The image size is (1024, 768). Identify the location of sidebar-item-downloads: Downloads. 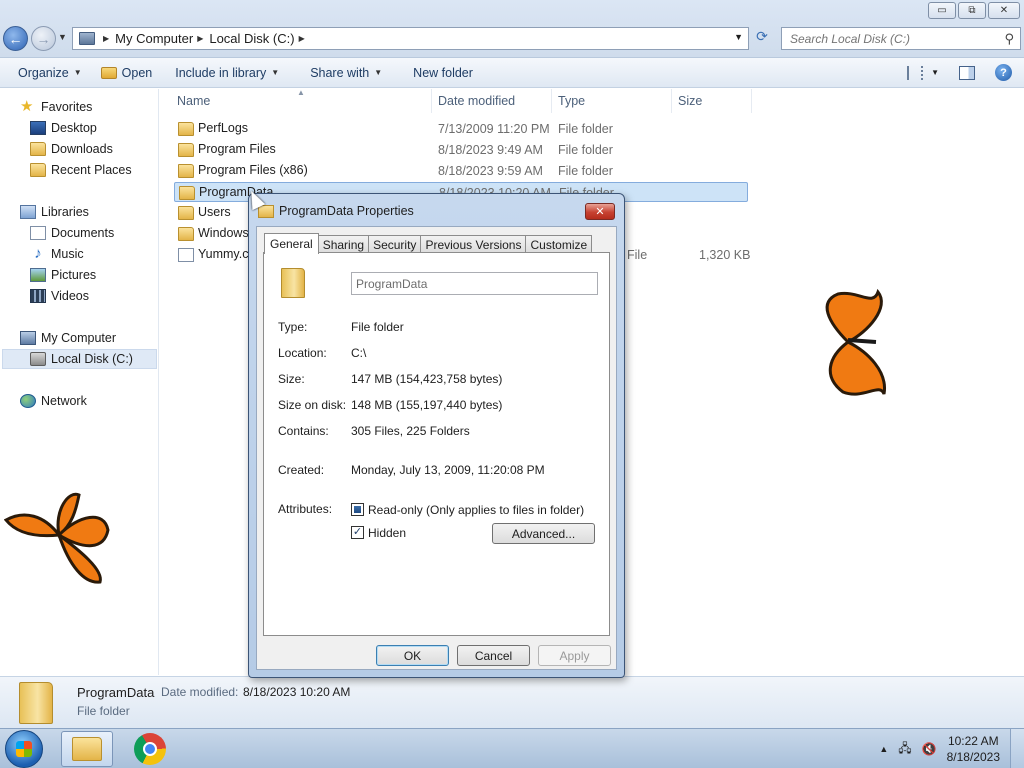
(71, 149).